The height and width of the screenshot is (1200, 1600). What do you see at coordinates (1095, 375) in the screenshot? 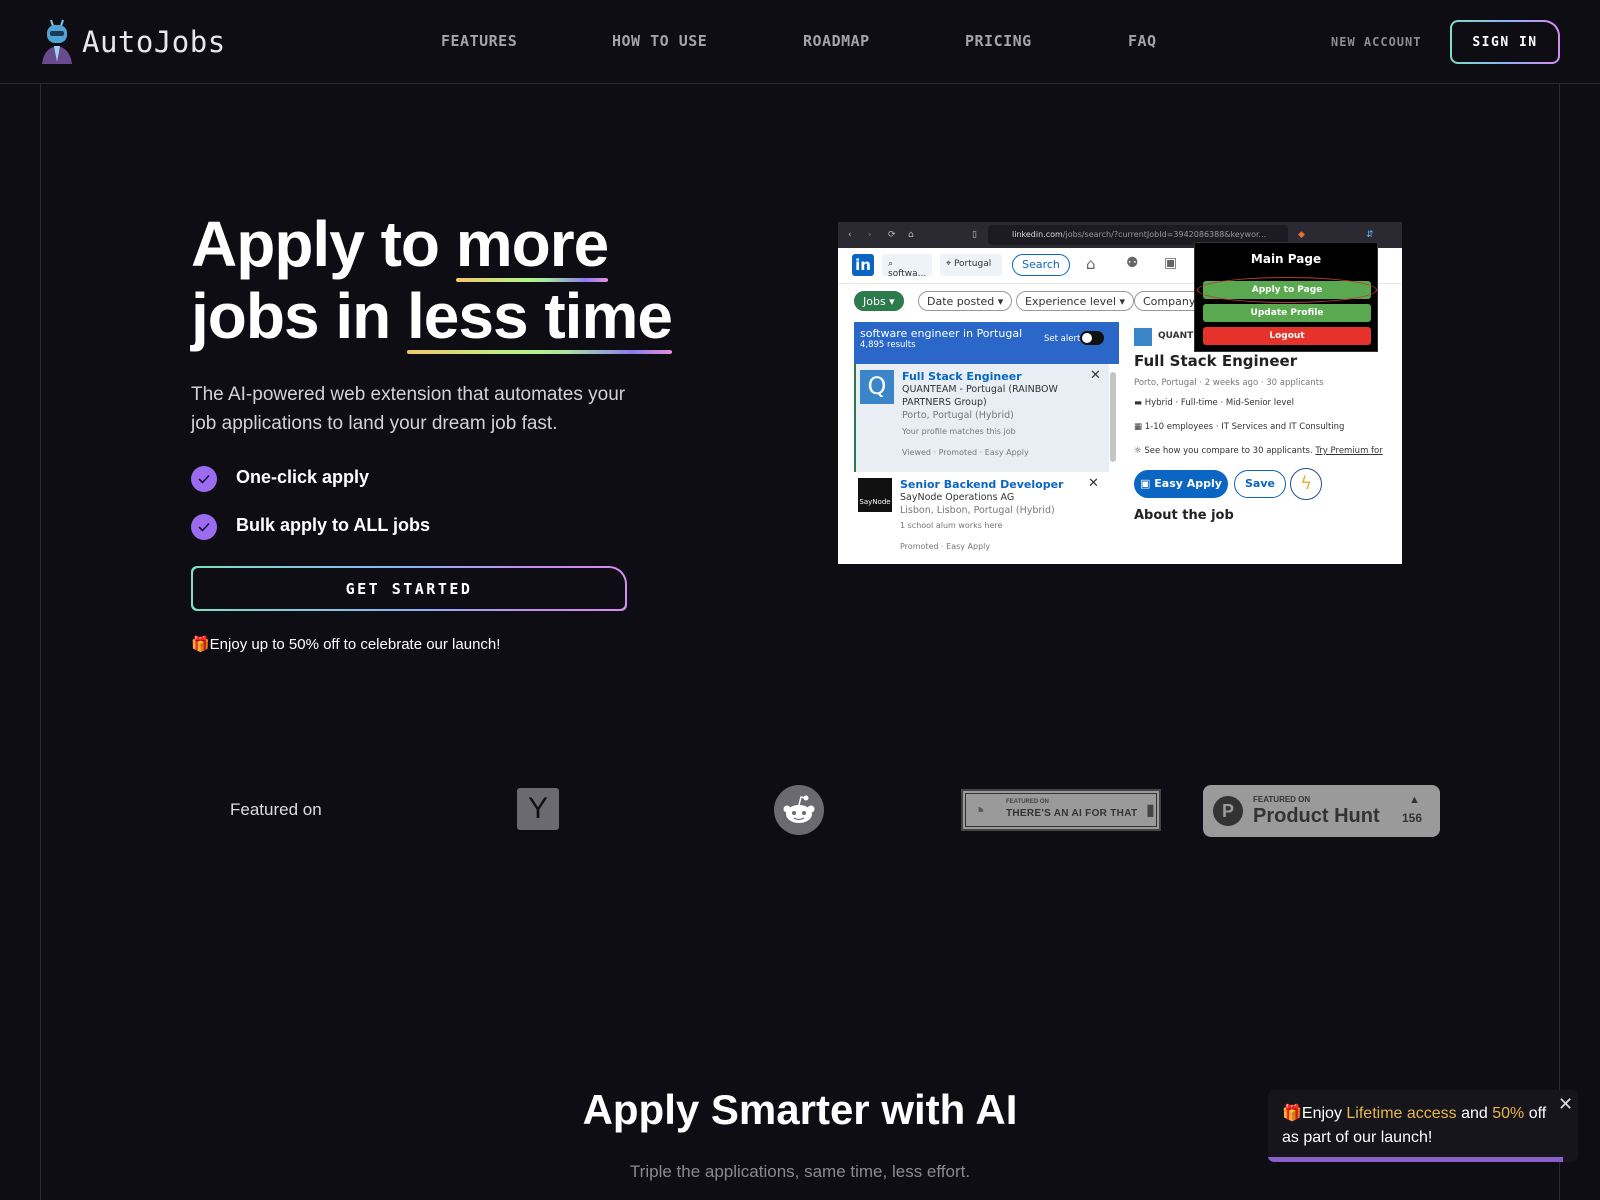
I see `dismiss-icon: ✕` at bounding box center [1095, 375].